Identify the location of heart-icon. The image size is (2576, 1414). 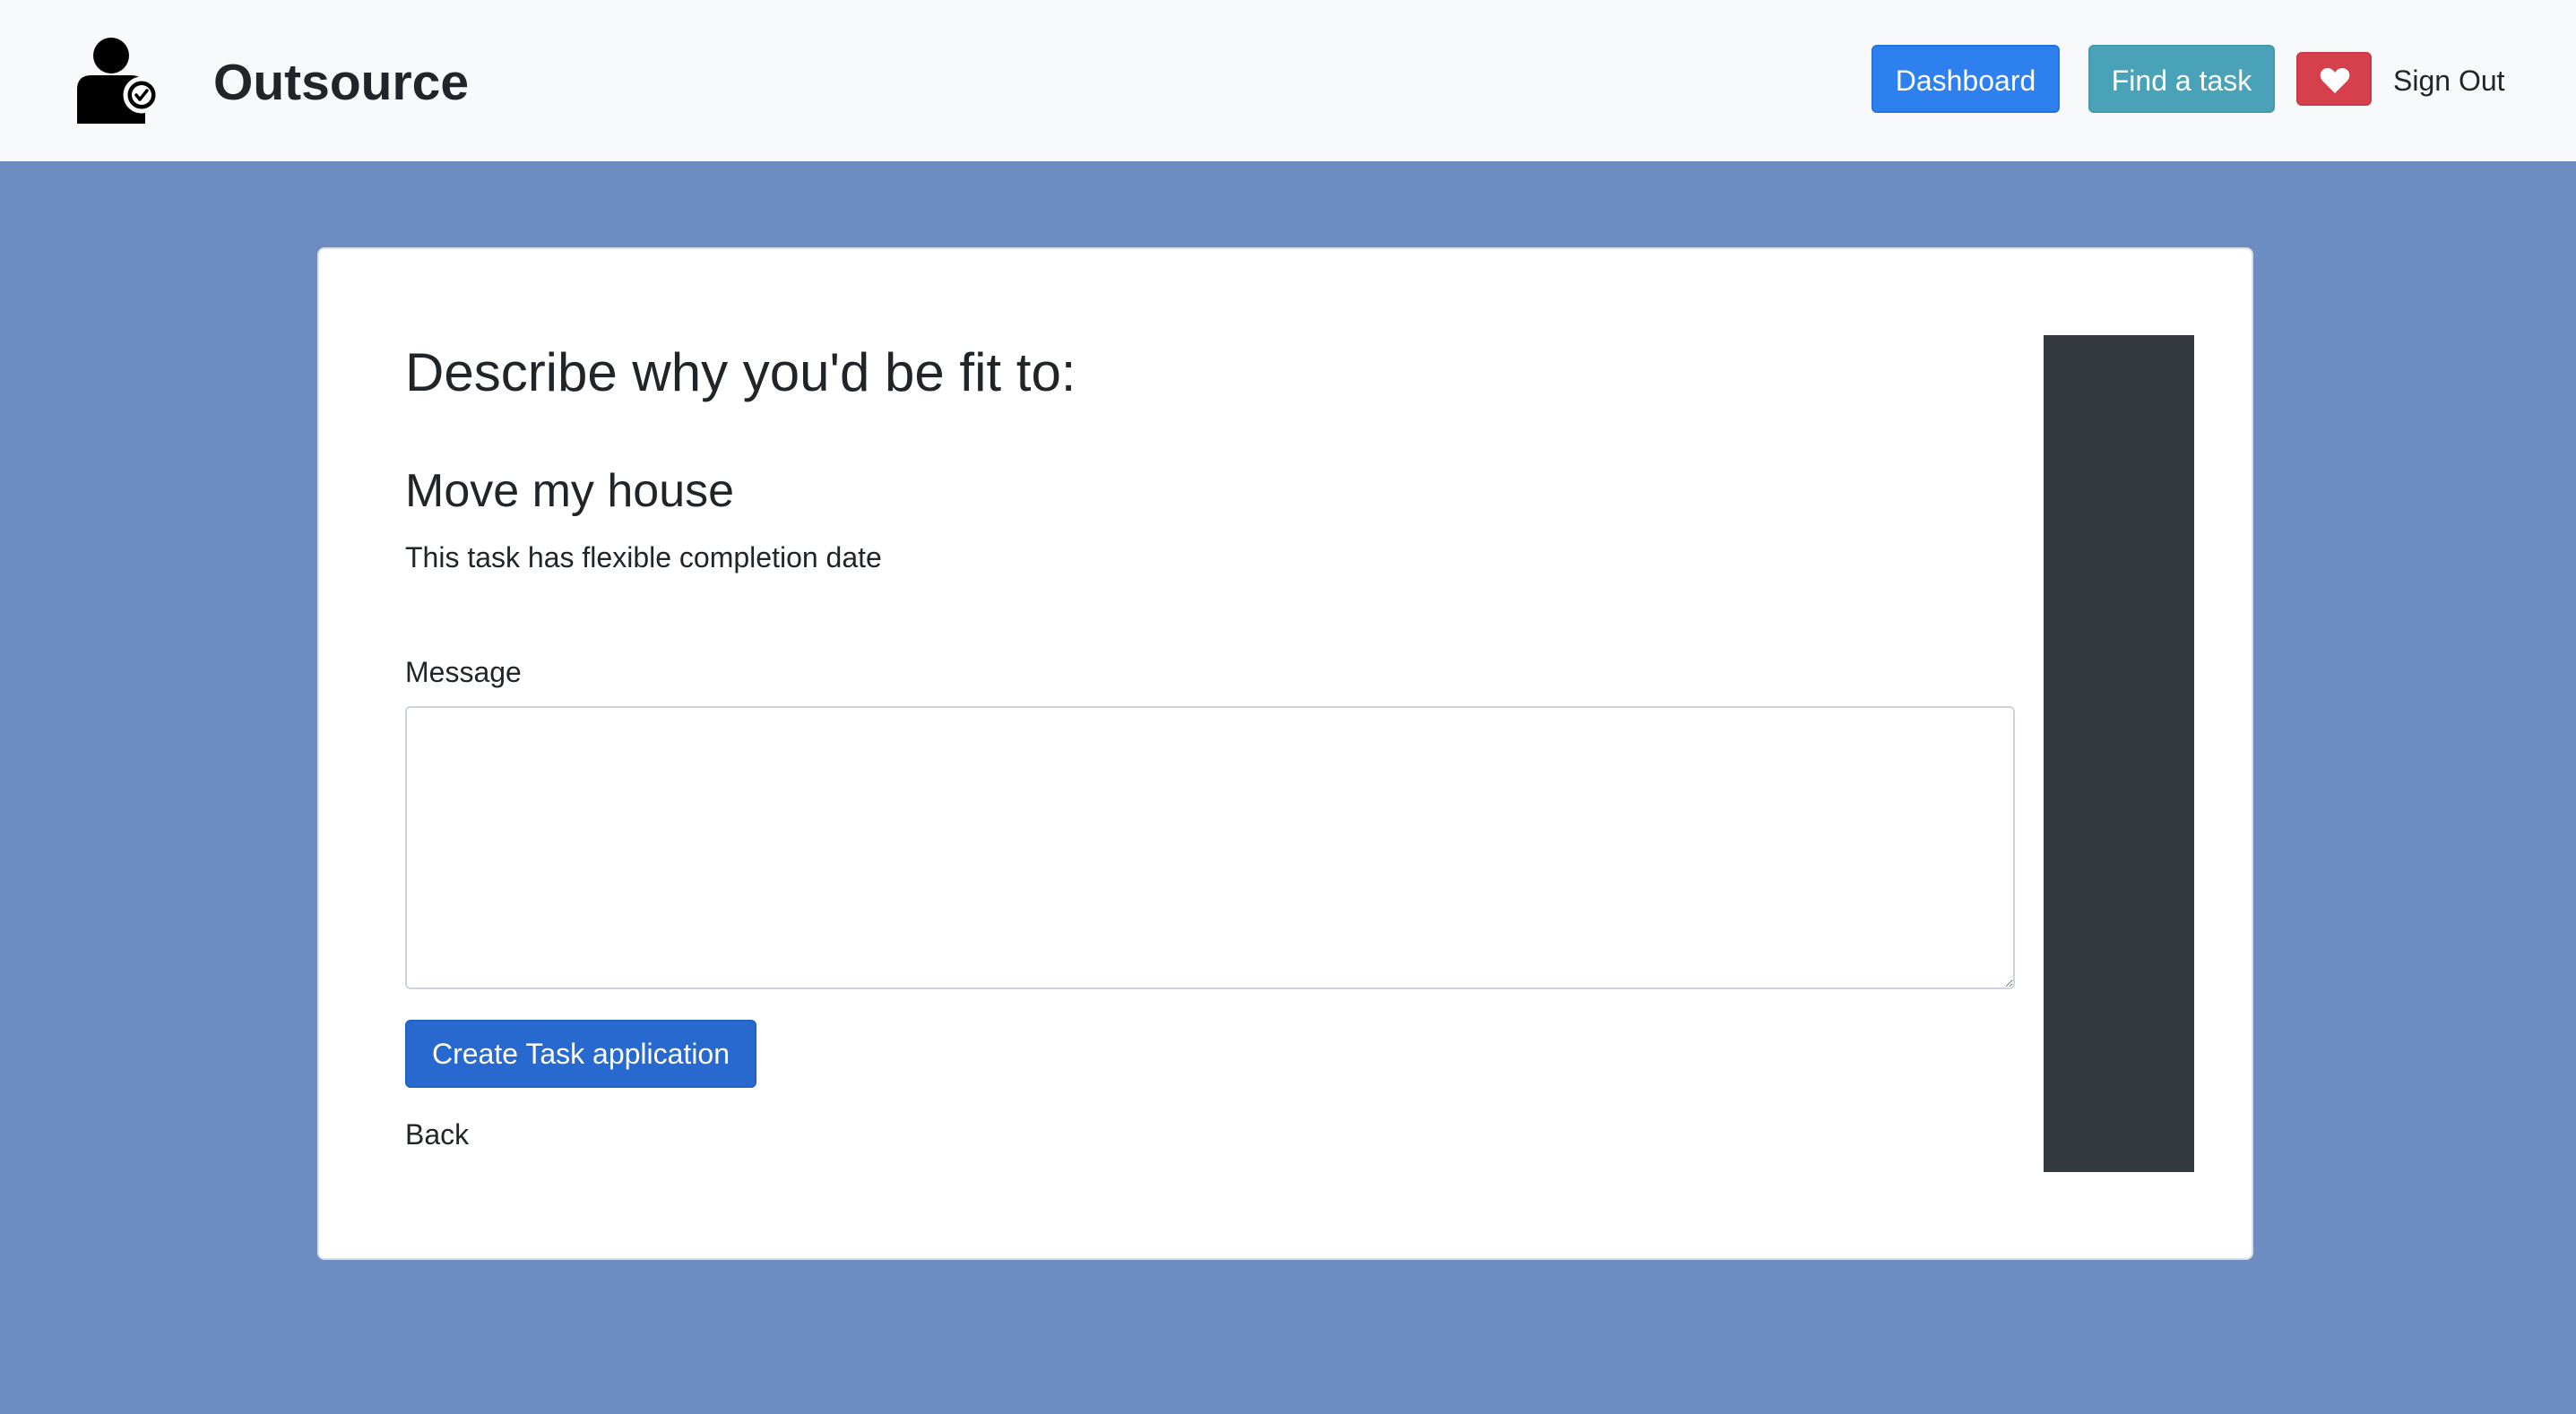
(2335, 80).